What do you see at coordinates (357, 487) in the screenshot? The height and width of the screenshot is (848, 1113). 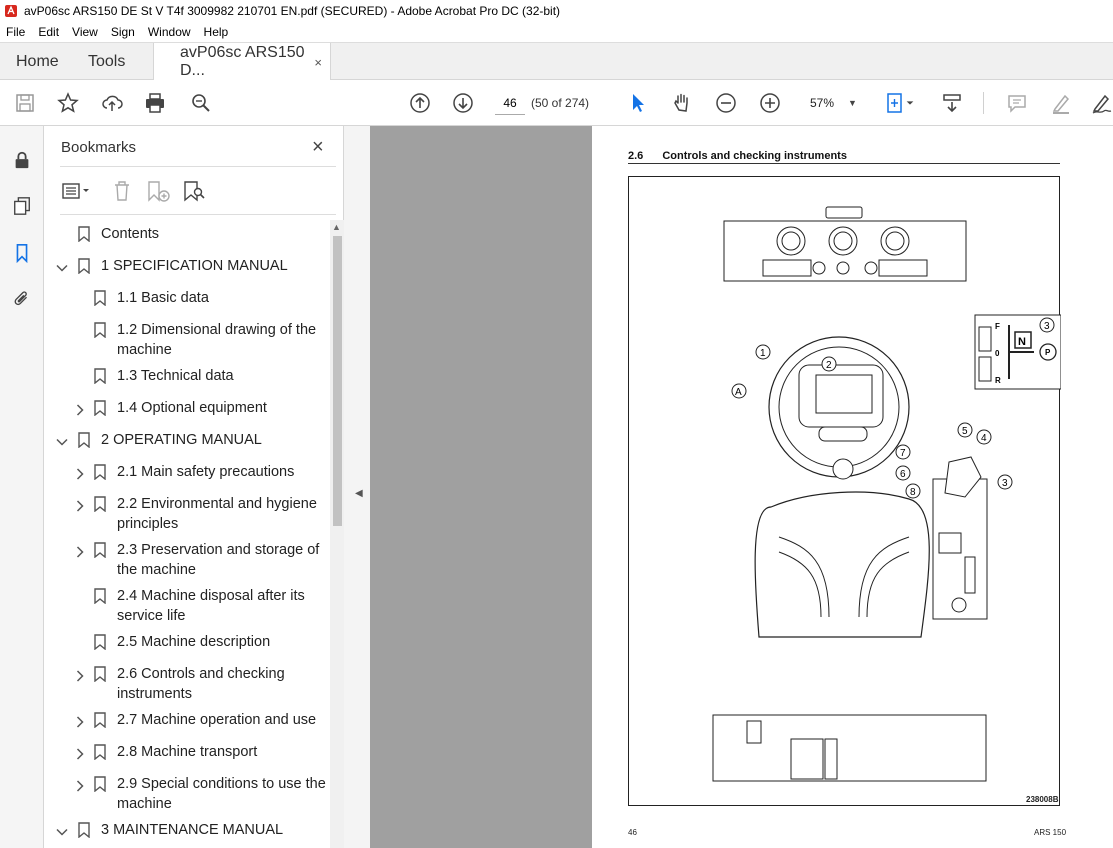 I see `panel-collapse-strip` at bounding box center [357, 487].